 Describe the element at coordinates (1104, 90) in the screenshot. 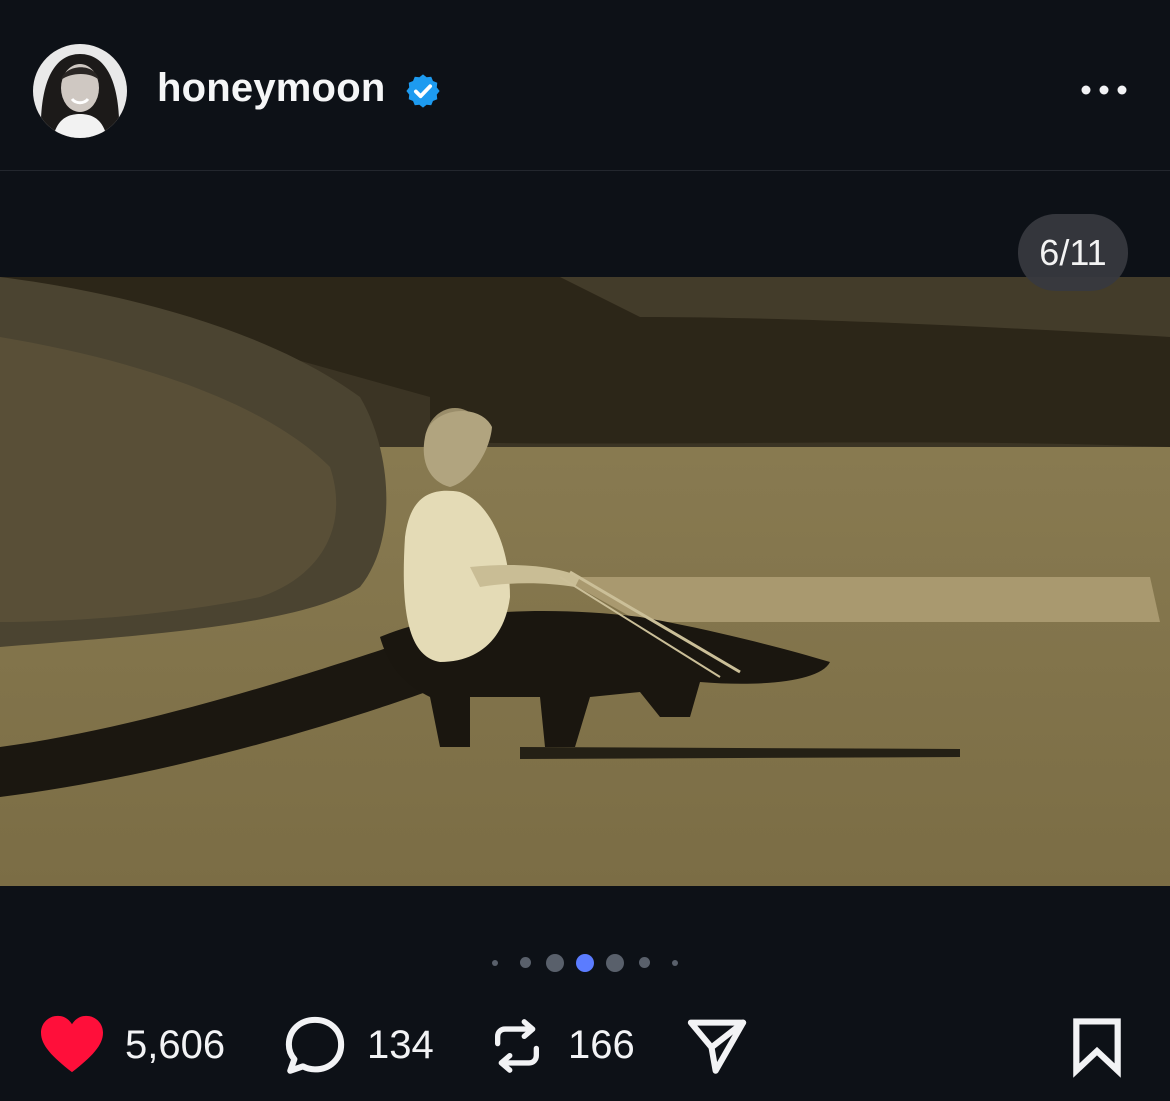

I see `more-horizontal-icon` at that location.